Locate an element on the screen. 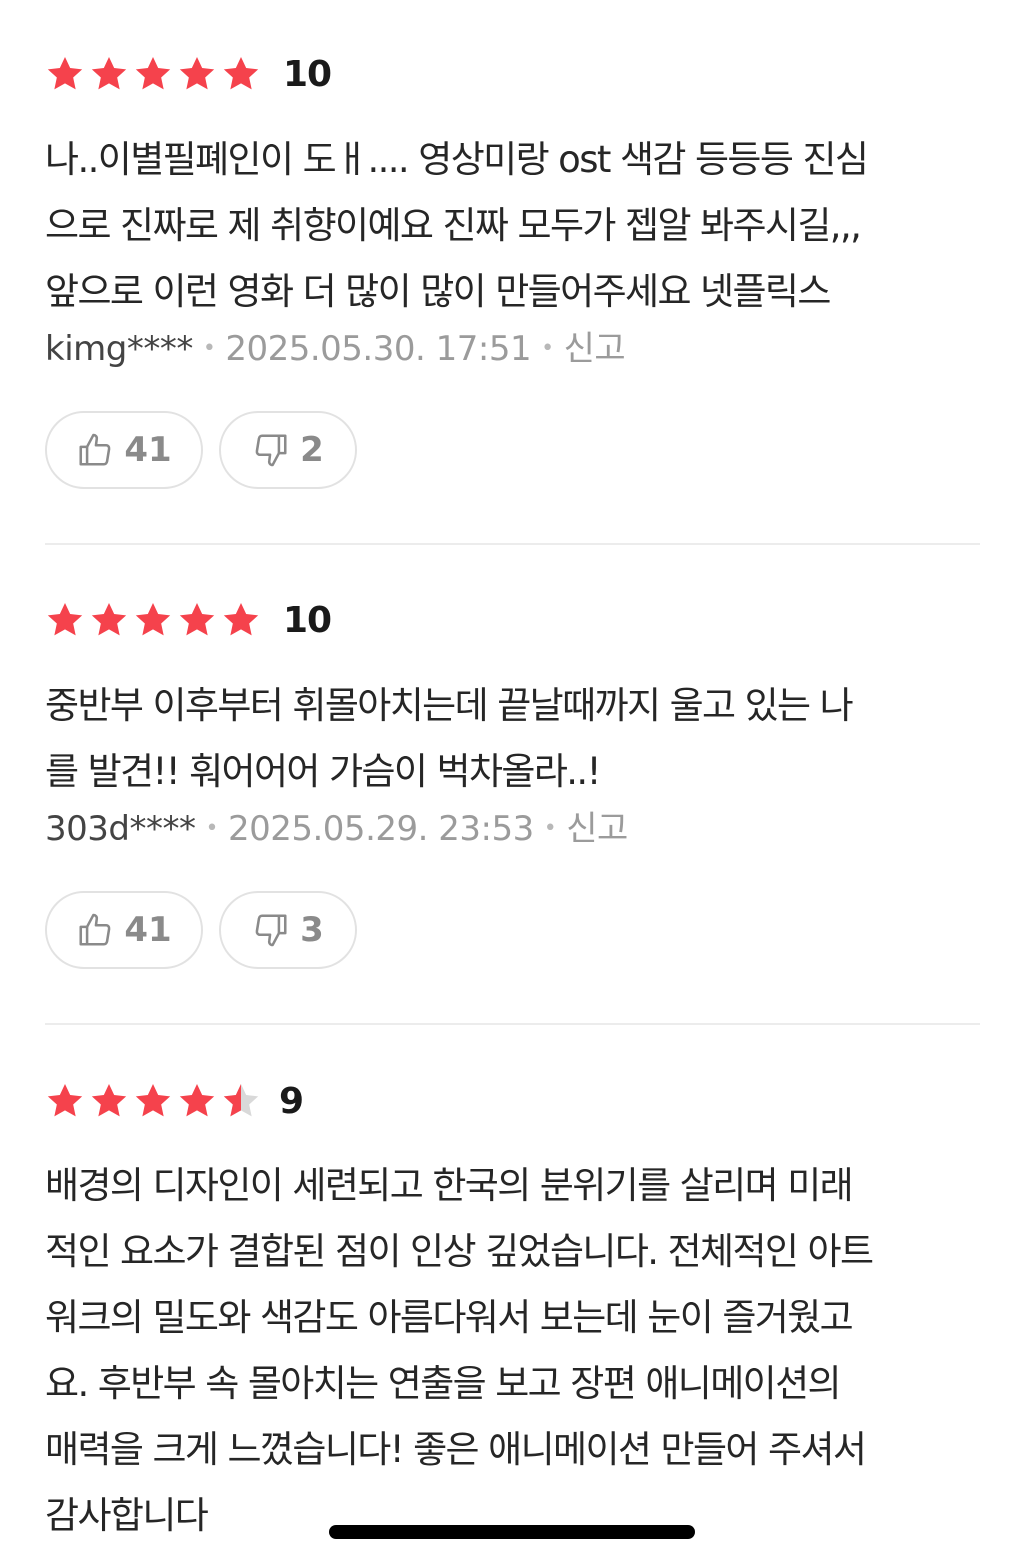 The image size is (1024, 1562). review-date: 2025.05.30. 17:51 is located at coordinates (378, 349).